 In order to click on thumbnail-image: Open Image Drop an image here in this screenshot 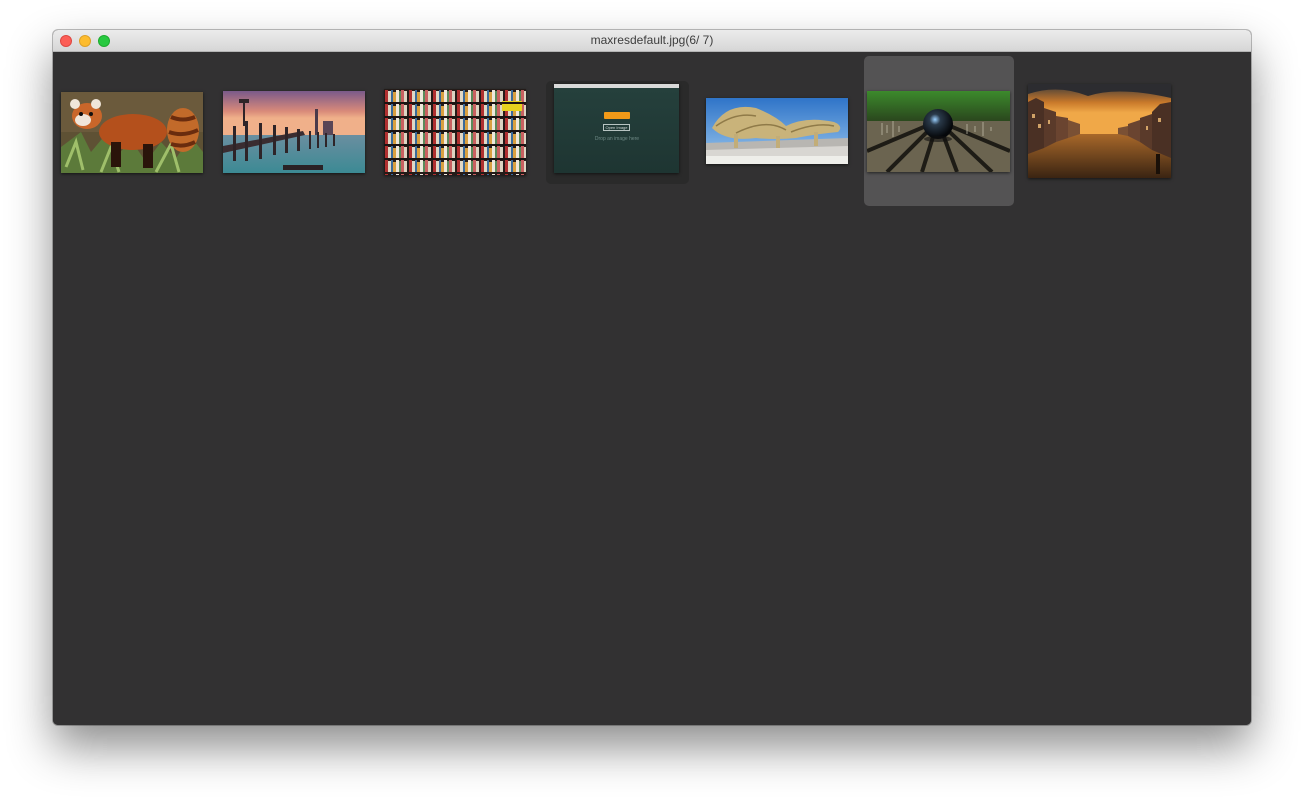, I will do `click(616, 128)`.